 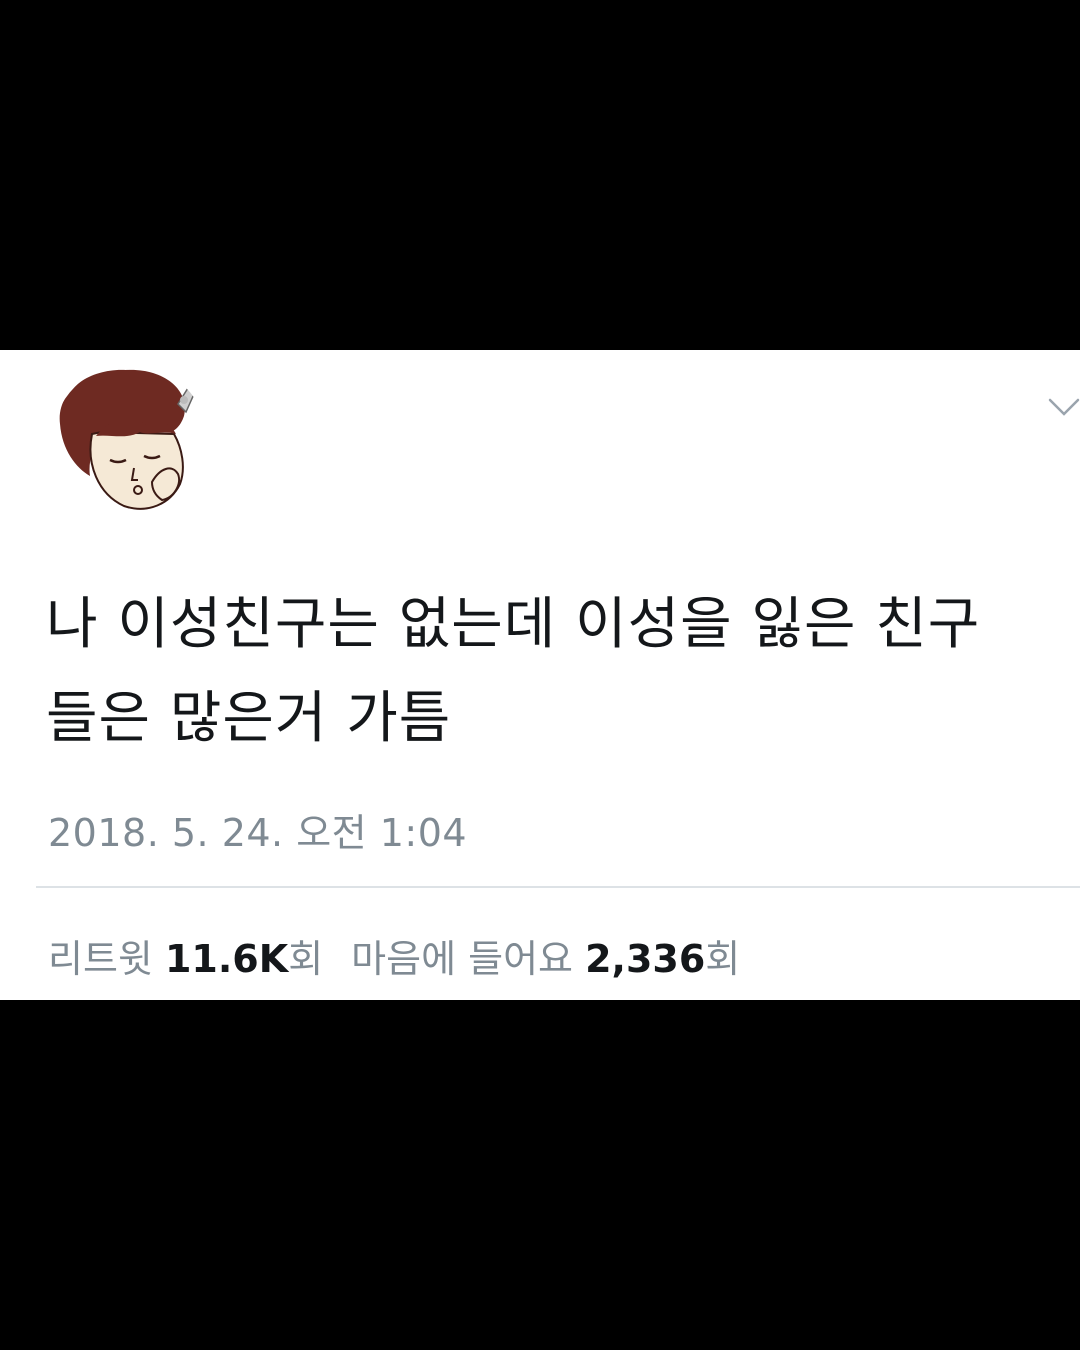 I want to click on like-label: 마음에 들어요, so click(x=462, y=959).